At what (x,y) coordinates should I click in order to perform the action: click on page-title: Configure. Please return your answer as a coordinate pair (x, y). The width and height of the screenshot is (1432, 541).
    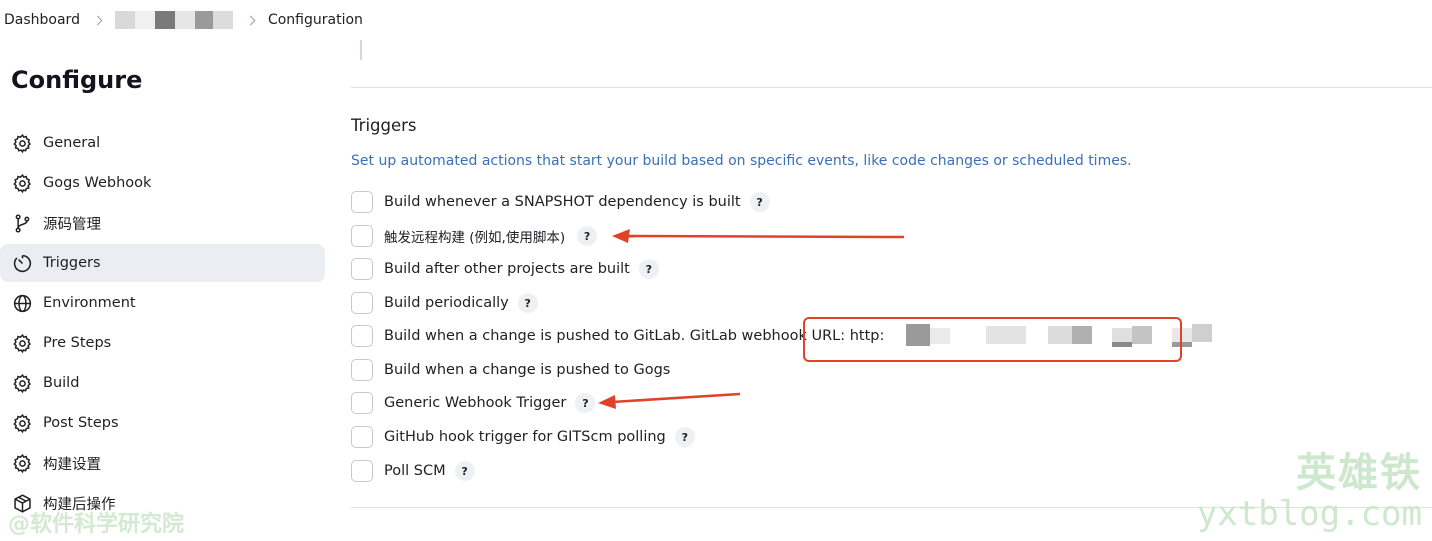
    Looking at the image, I should click on (77, 80).